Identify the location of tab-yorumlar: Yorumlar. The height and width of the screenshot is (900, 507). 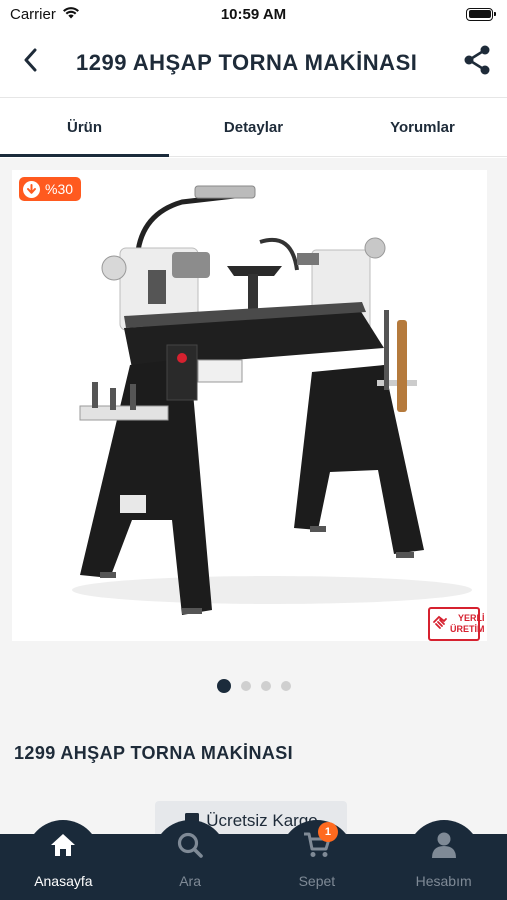
(422, 127).